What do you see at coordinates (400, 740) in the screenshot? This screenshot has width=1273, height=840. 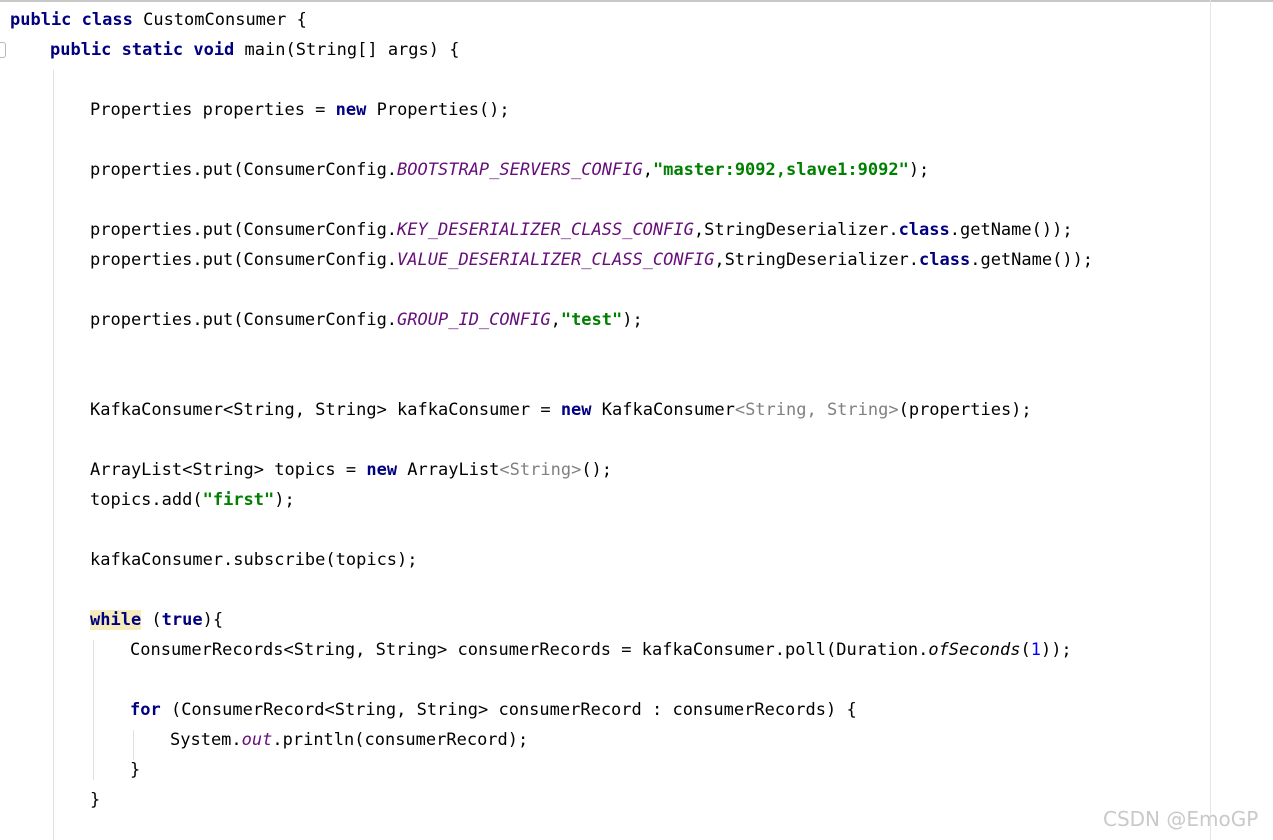 I see `code-token: .println(consumerRecord);` at bounding box center [400, 740].